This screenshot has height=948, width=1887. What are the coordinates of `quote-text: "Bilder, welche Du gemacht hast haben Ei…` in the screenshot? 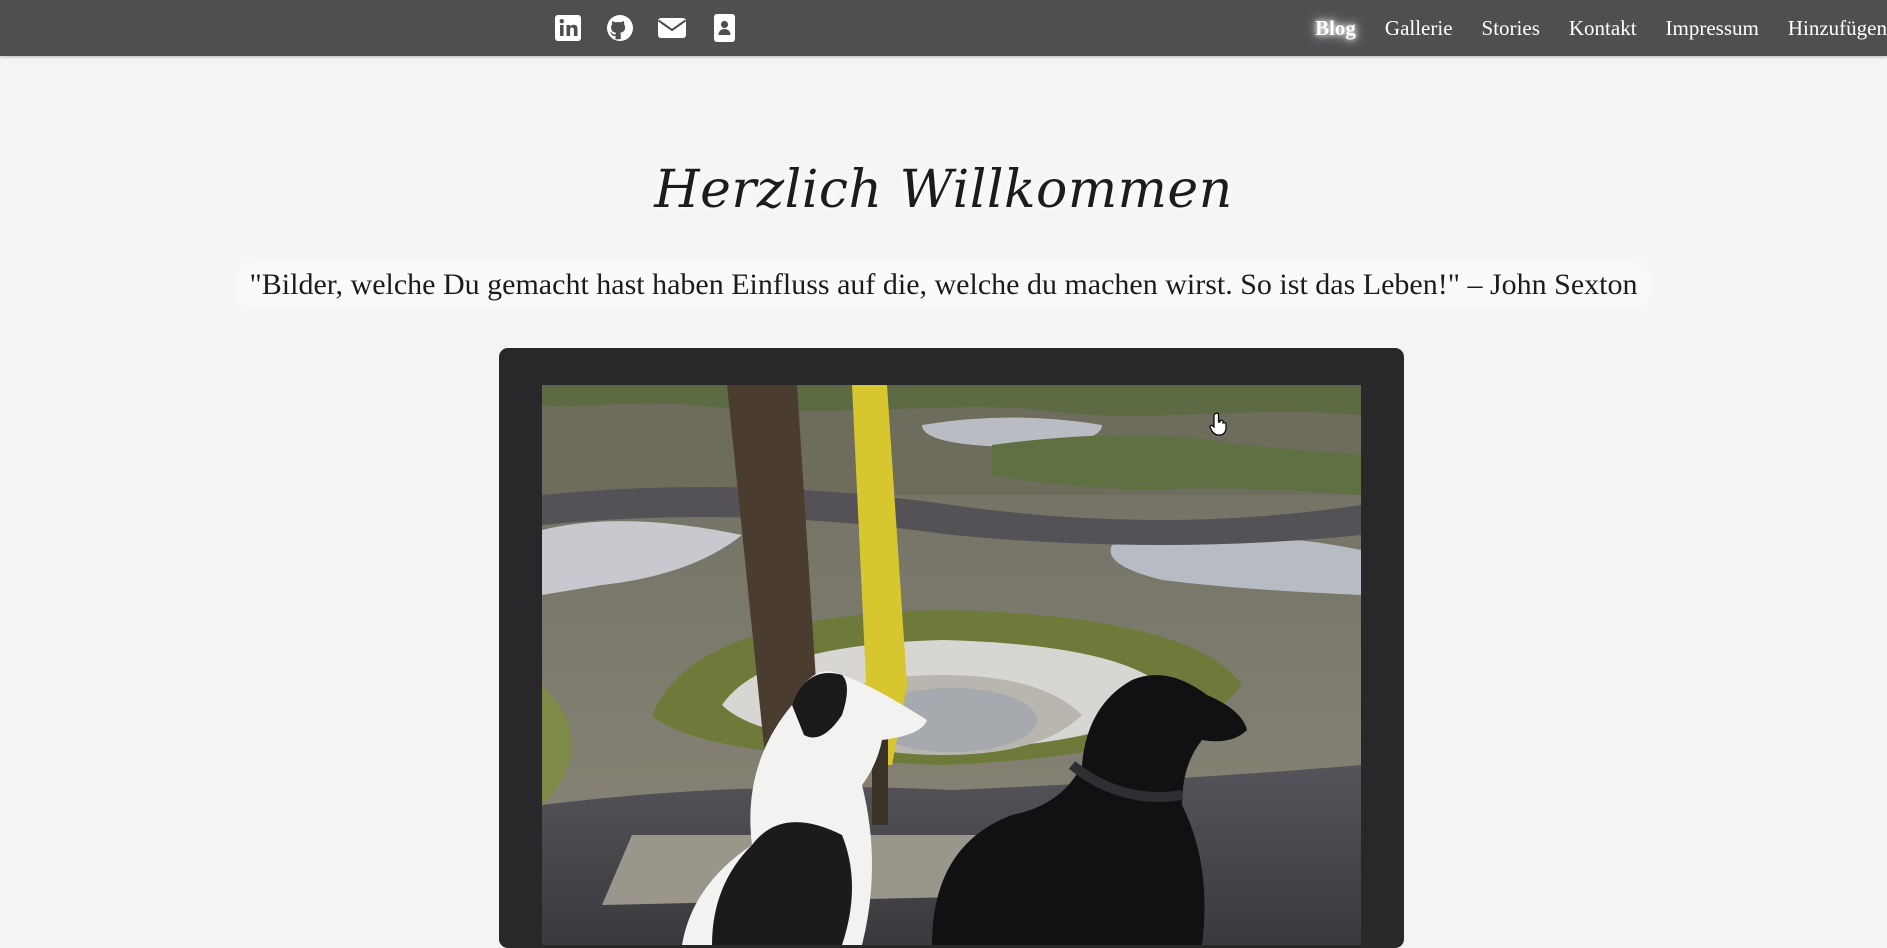 It's located at (943, 285).